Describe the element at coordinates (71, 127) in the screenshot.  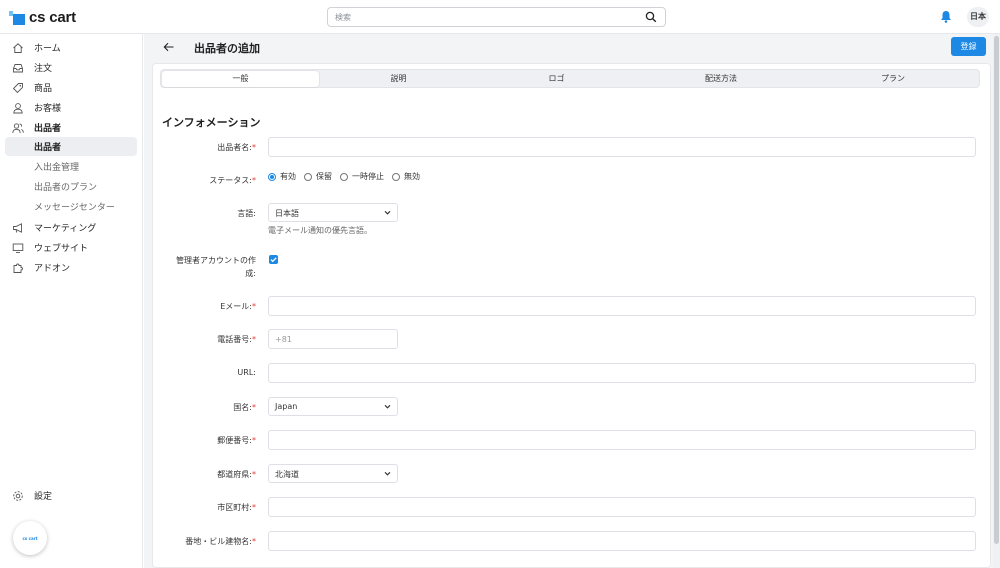
I see `sidebar-item-vendors: 出品者` at that location.